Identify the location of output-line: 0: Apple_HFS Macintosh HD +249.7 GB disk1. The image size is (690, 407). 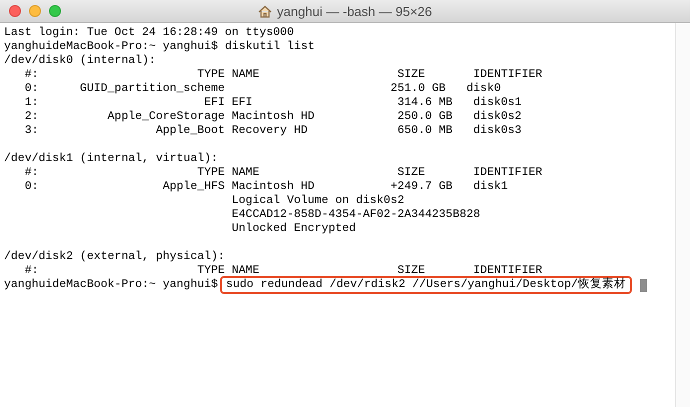
(266, 187).